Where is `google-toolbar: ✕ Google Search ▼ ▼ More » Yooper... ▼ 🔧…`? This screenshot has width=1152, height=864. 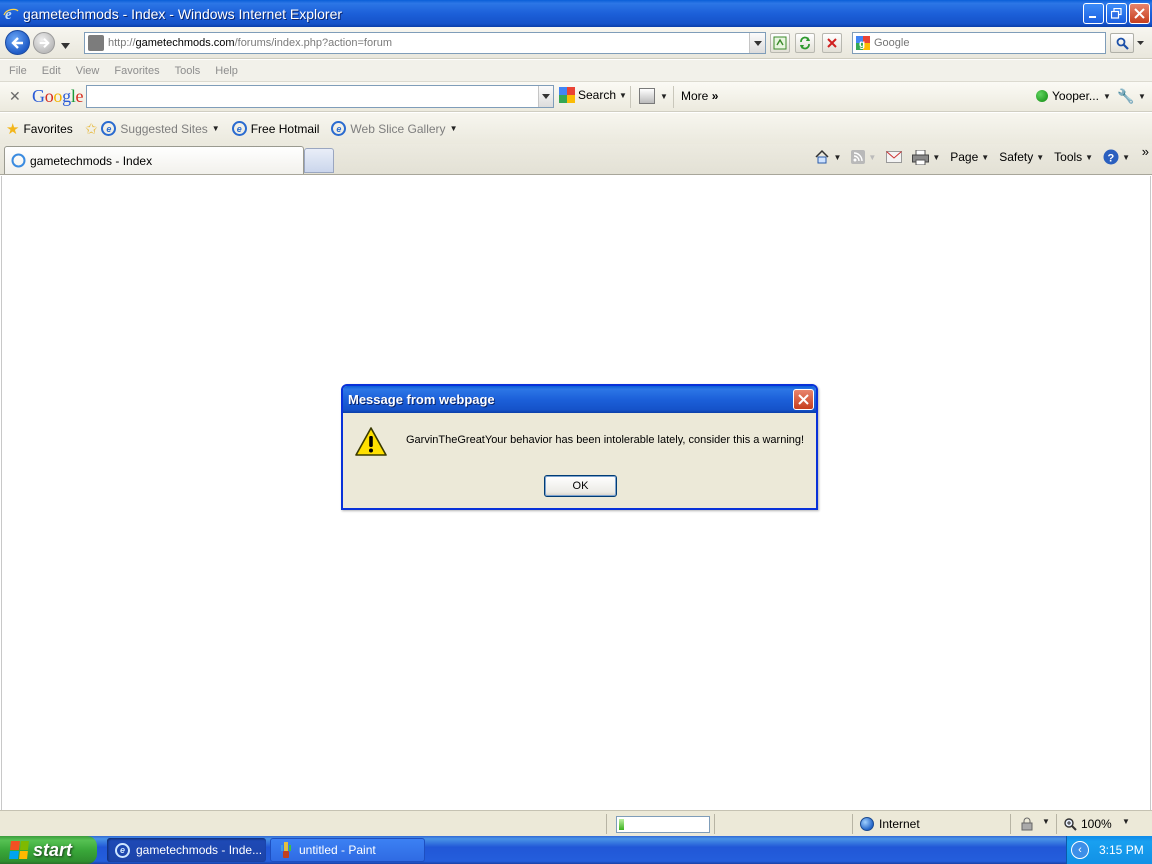 google-toolbar: ✕ Google Search ▼ ▼ More » Yooper... ▼ 🔧… is located at coordinates (576, 97).